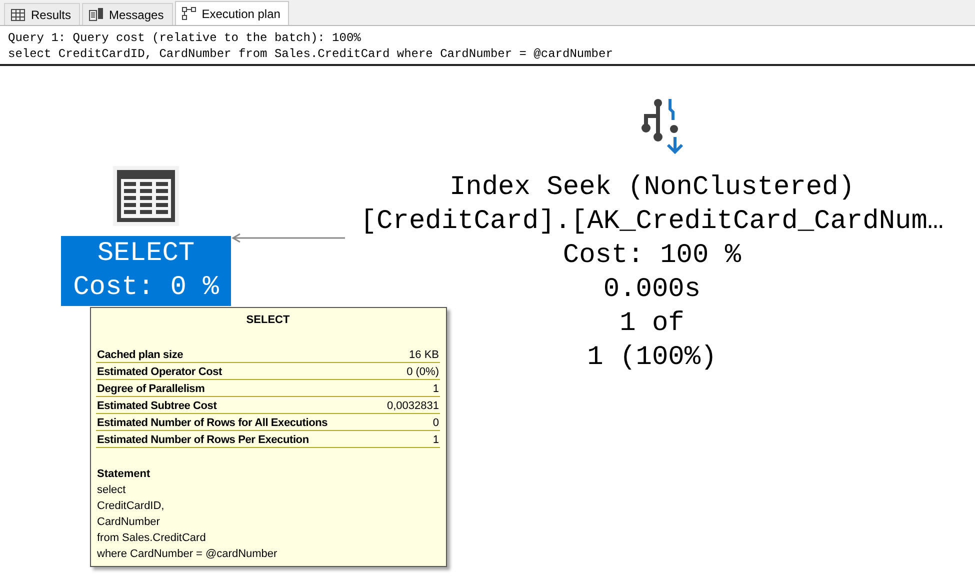  What do you see at coordinates (140, 355) in the screenshot?
I see `property-label: Cached plan size` at bounding box center [140, 355].